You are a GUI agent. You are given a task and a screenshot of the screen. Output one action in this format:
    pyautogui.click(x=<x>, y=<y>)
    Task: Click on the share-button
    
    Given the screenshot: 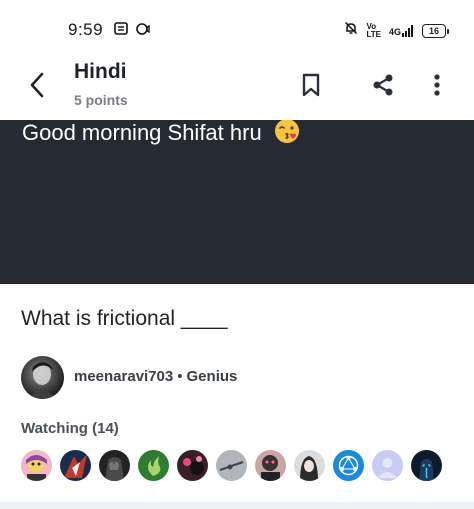 What is the action you would take?
    pyautogui.click(x=383, y=85)
    